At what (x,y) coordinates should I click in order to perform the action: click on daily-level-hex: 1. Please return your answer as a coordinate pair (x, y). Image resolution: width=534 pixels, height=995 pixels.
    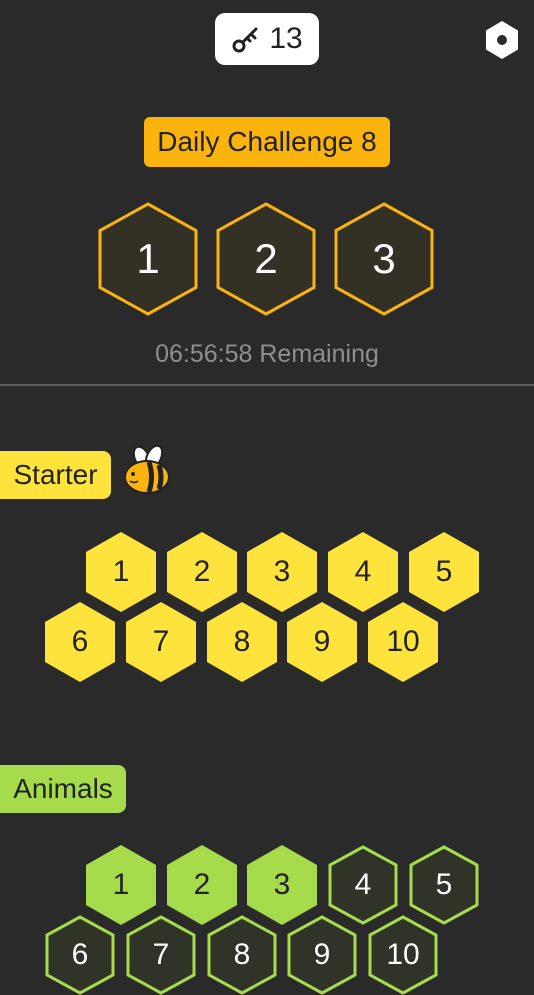
    Looking at the image, I should click on (148, 259).